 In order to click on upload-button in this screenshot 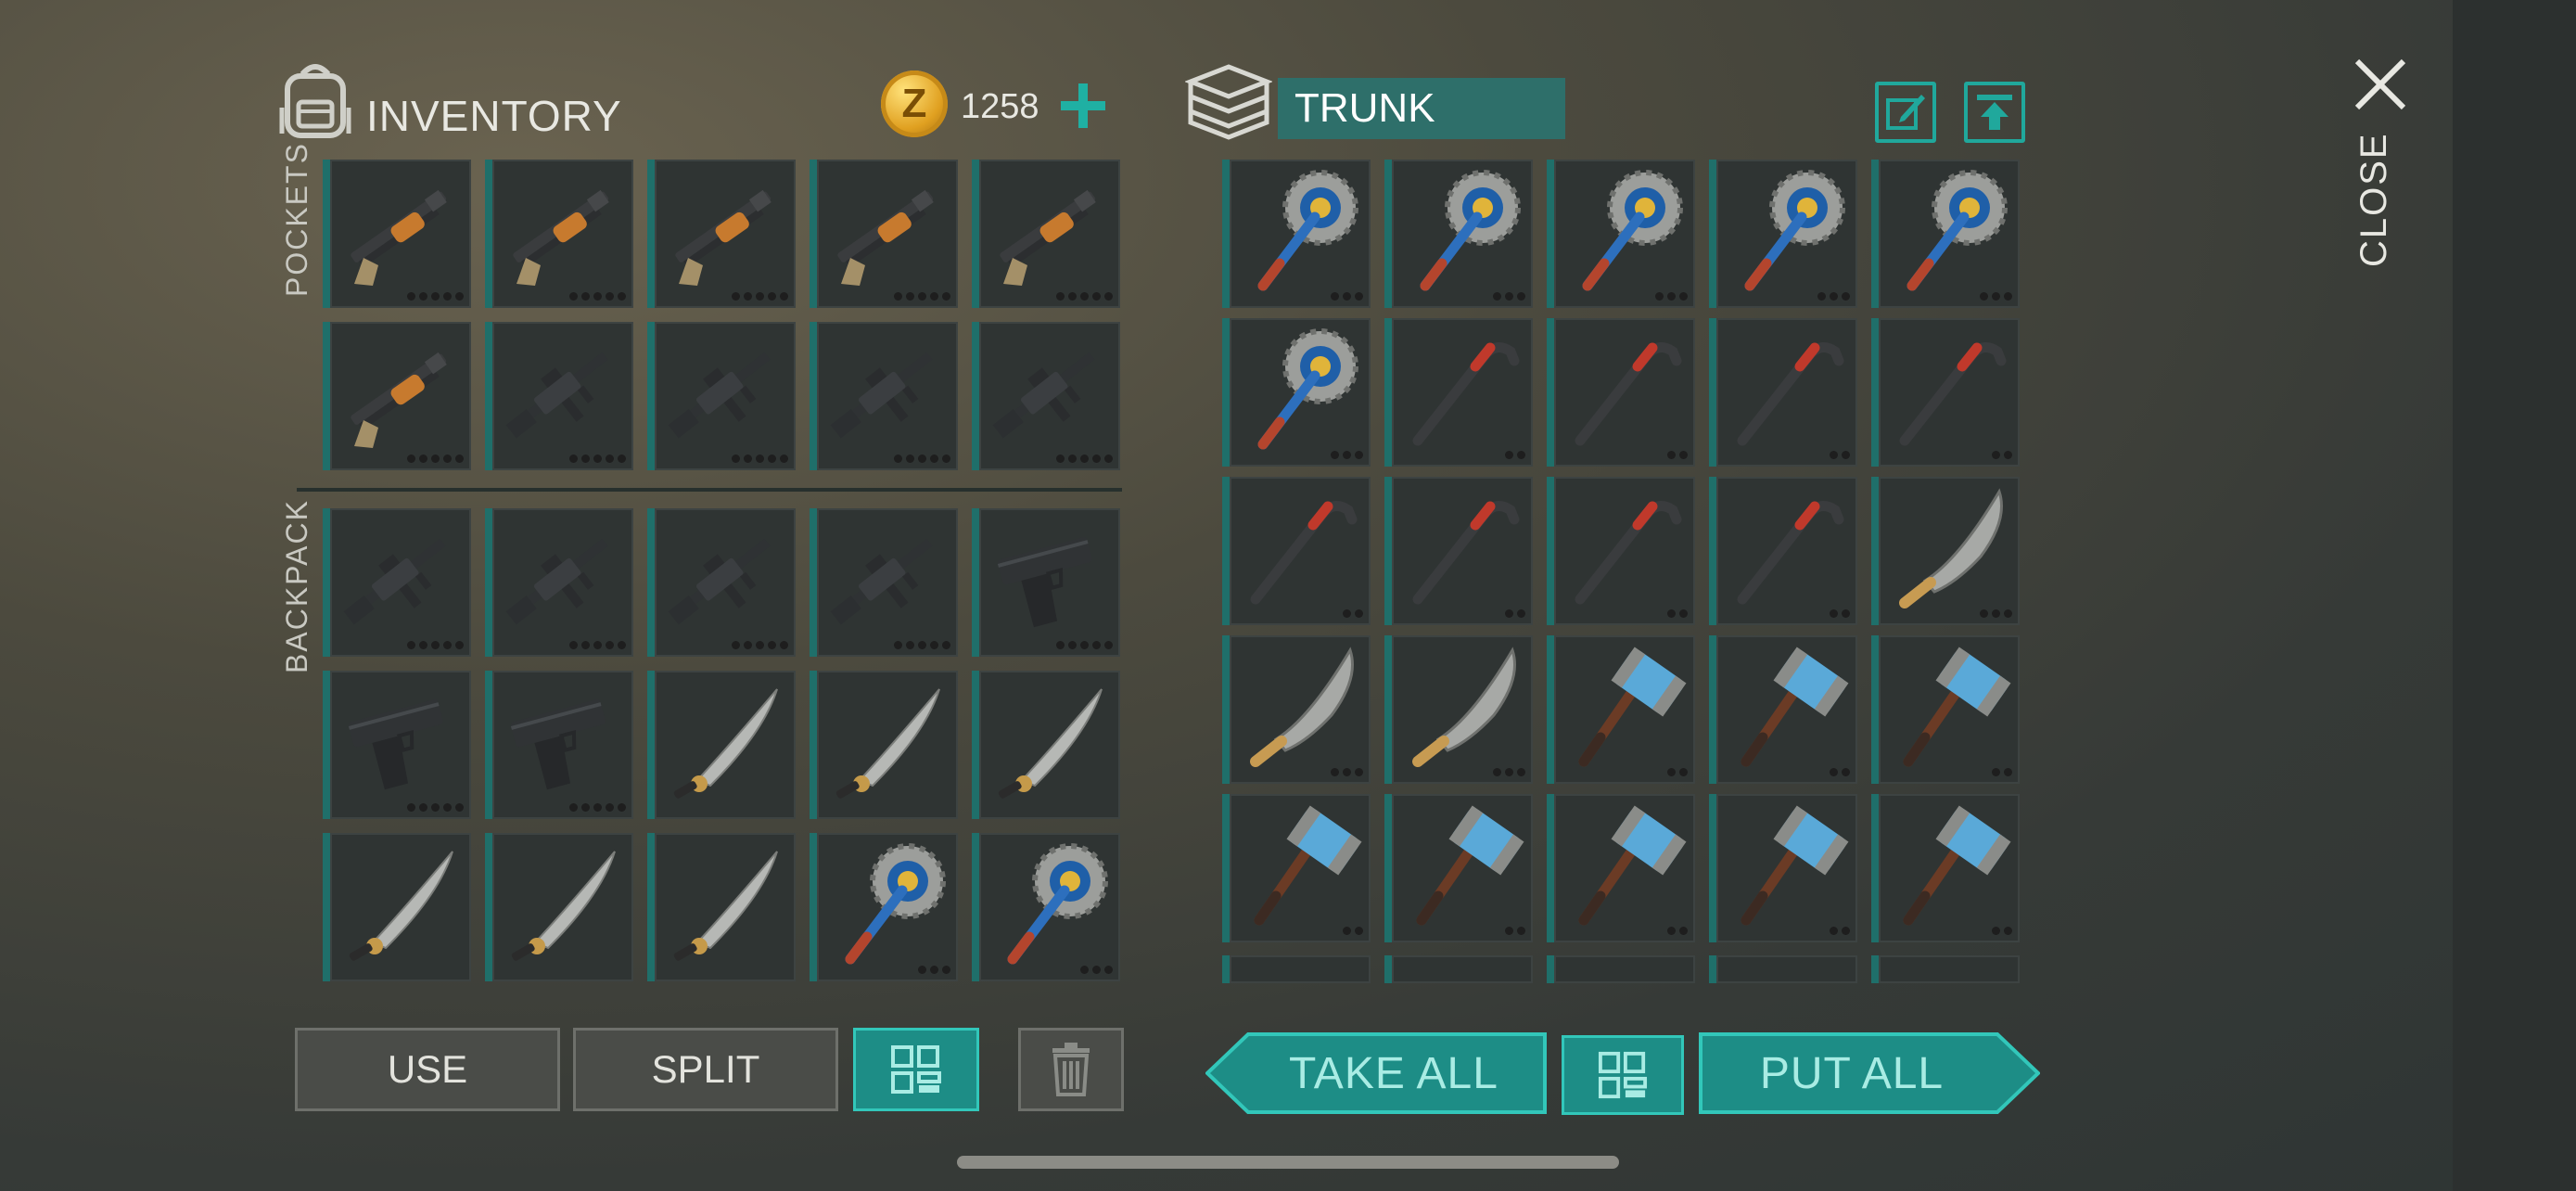, I will do `click(1994, 112)`.